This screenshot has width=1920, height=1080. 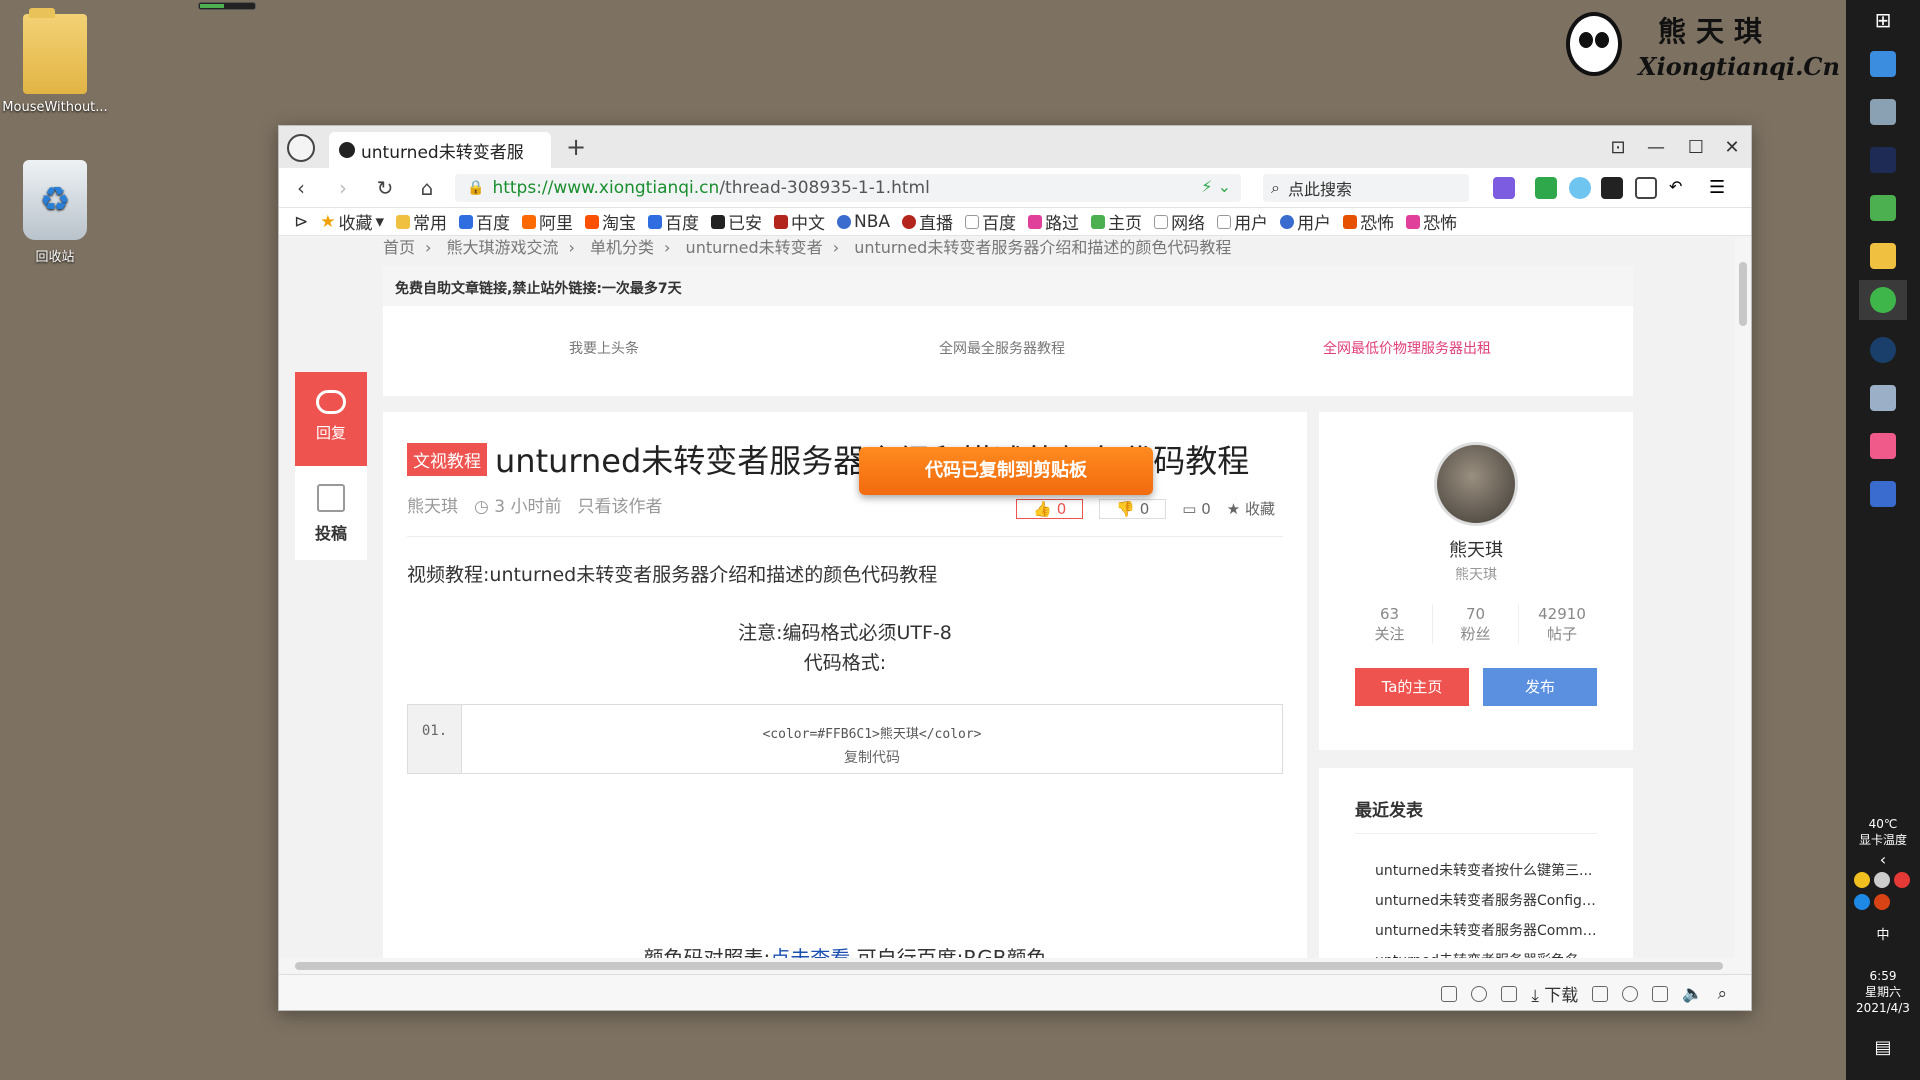 What do you see at coordinates (1883, 300) in the screenshot?
I see `taskbar-app-browser` at bounding box center [1883, 300].